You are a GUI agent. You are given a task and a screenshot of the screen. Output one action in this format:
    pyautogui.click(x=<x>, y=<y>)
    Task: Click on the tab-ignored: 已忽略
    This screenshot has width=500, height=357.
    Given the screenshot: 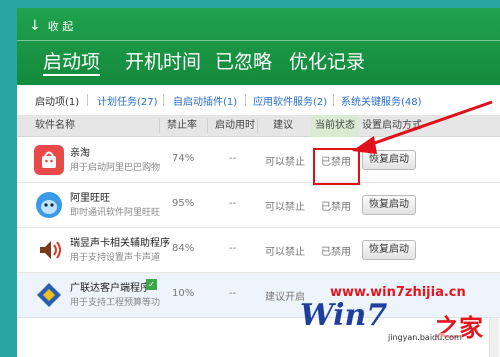 What is the action you would take?
    pyautogui.click(x=243, y=62)
    